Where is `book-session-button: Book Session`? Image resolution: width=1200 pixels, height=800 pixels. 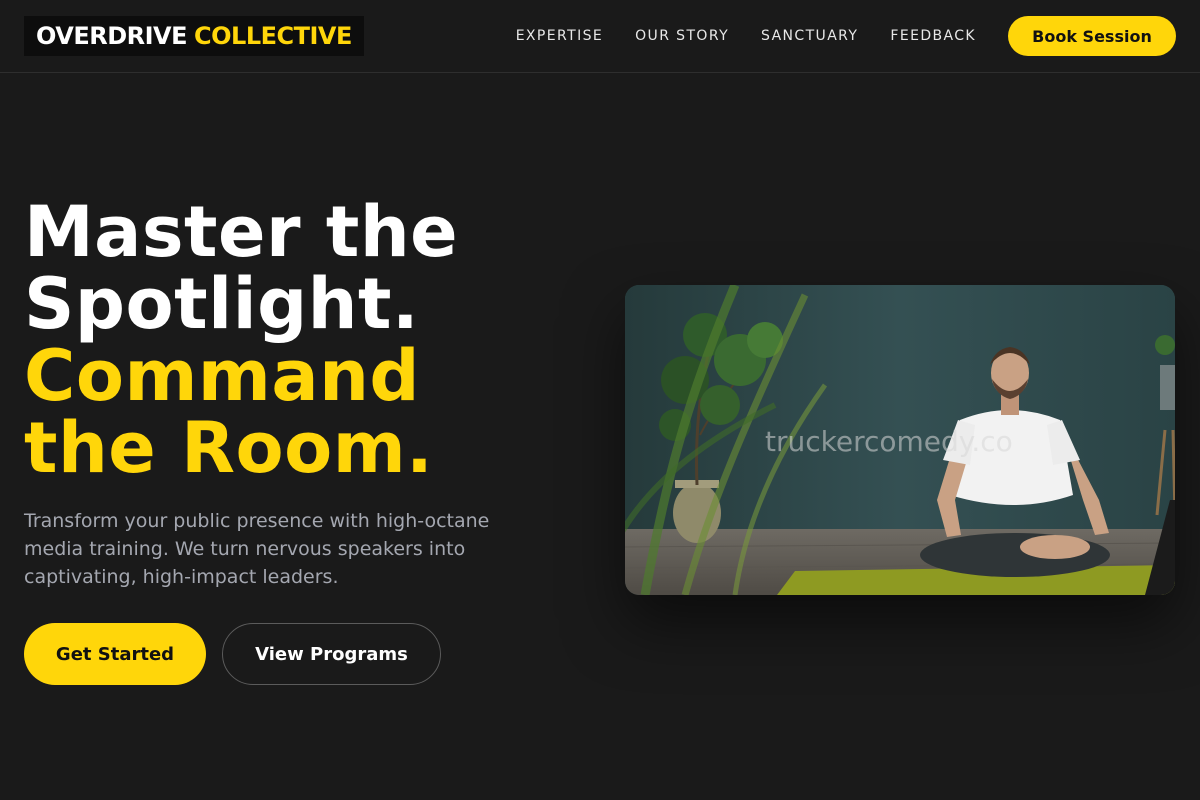
book-session-button: Book Session is located at coordinates (1092, 36).